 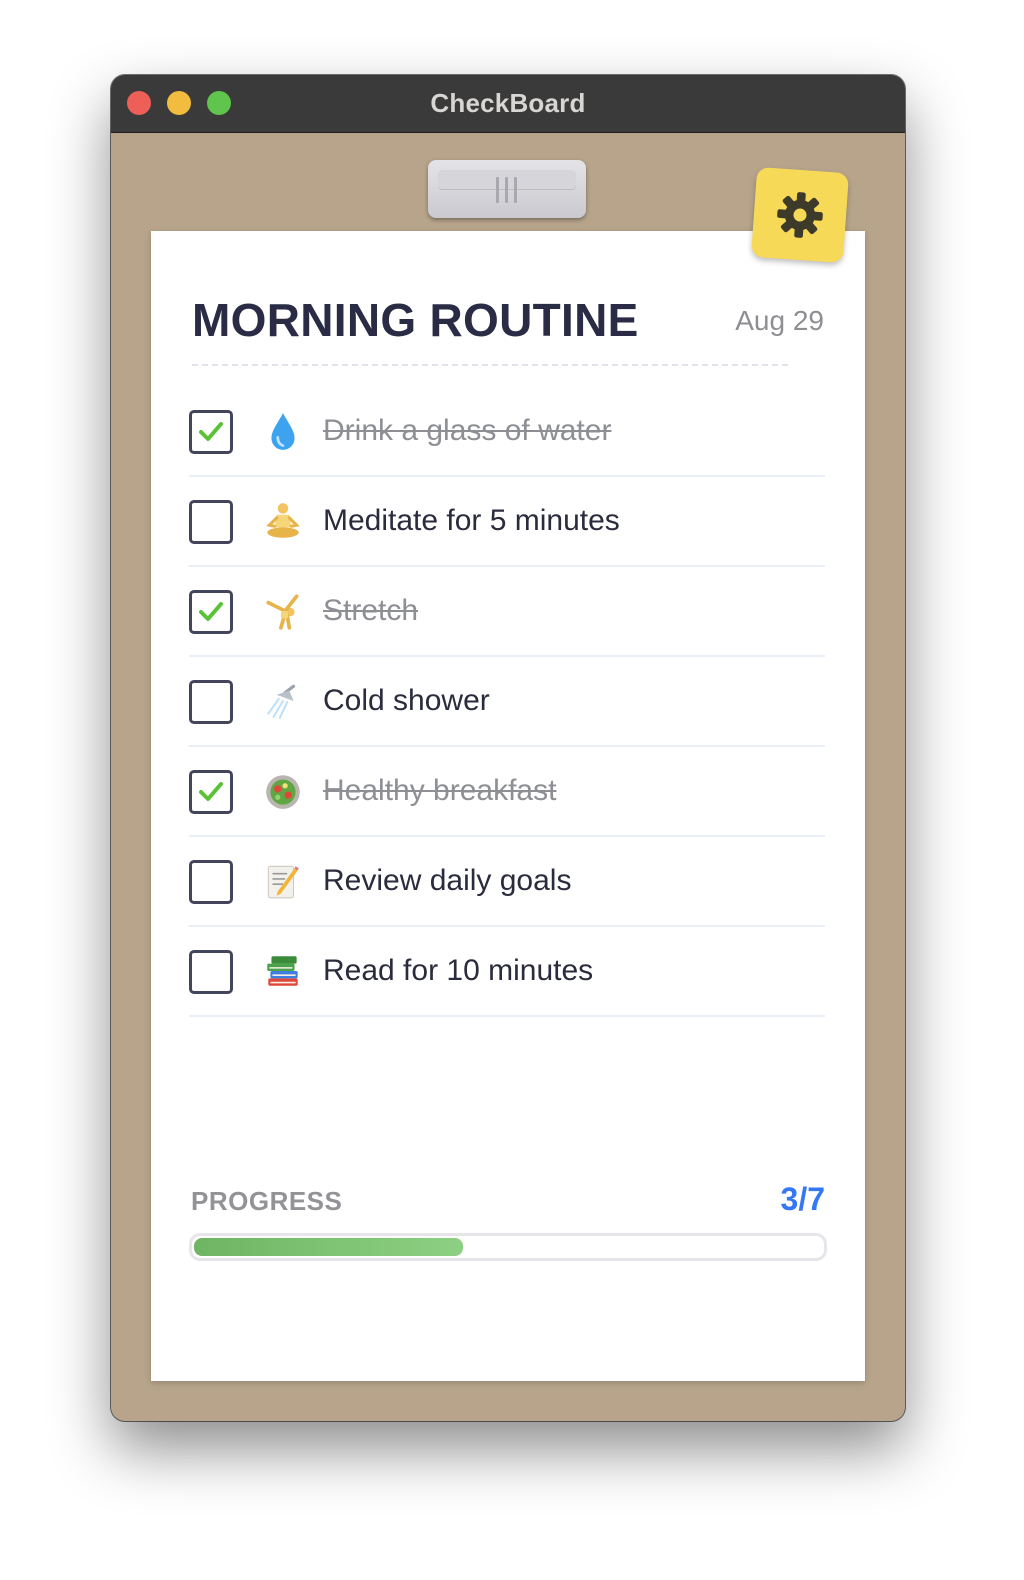 I want to click on list-title: MORNING ROUTINE, so click(x=415, y=320).